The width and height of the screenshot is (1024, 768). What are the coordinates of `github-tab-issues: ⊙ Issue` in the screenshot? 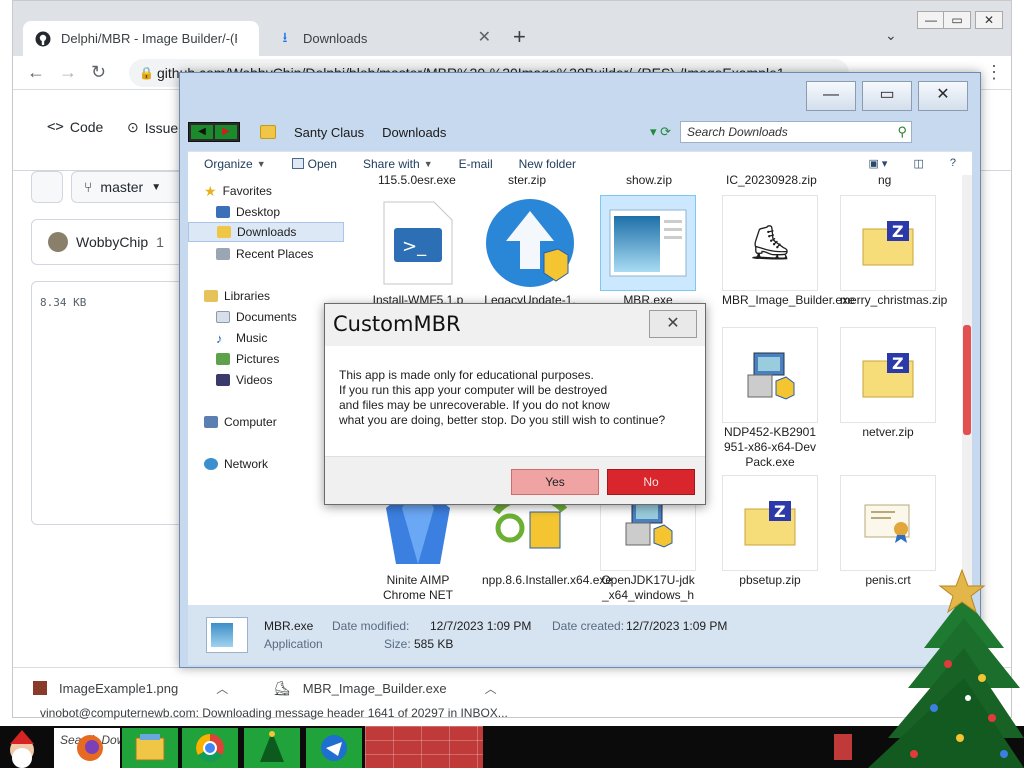 It's located at (152, 127).